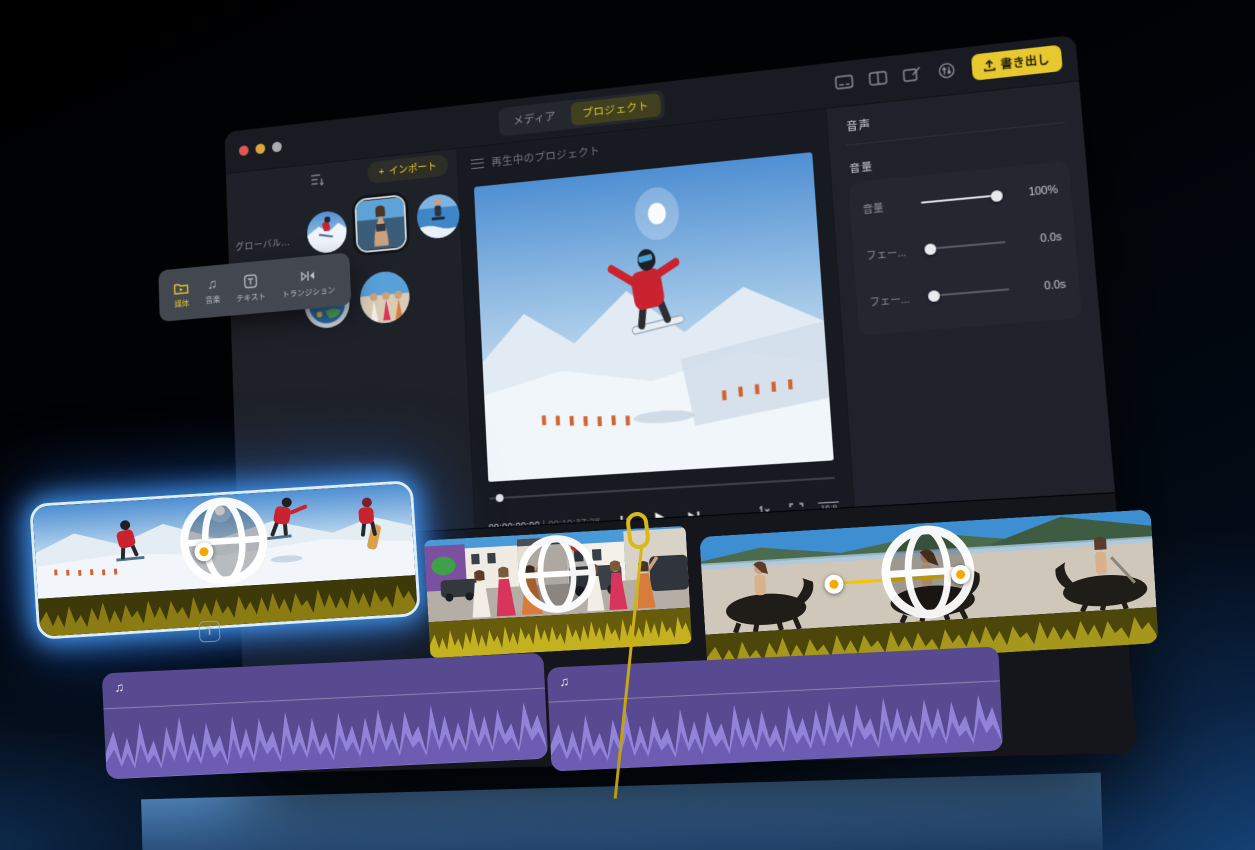  What do you see at coordinates (381, 171) in the screenshot?
I see `plus-icon: +` at bounding box center [381, 171].